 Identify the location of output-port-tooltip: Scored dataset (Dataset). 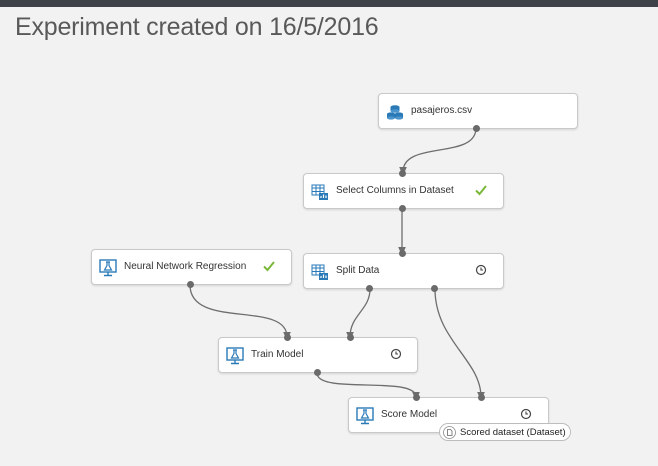
(505, 432).